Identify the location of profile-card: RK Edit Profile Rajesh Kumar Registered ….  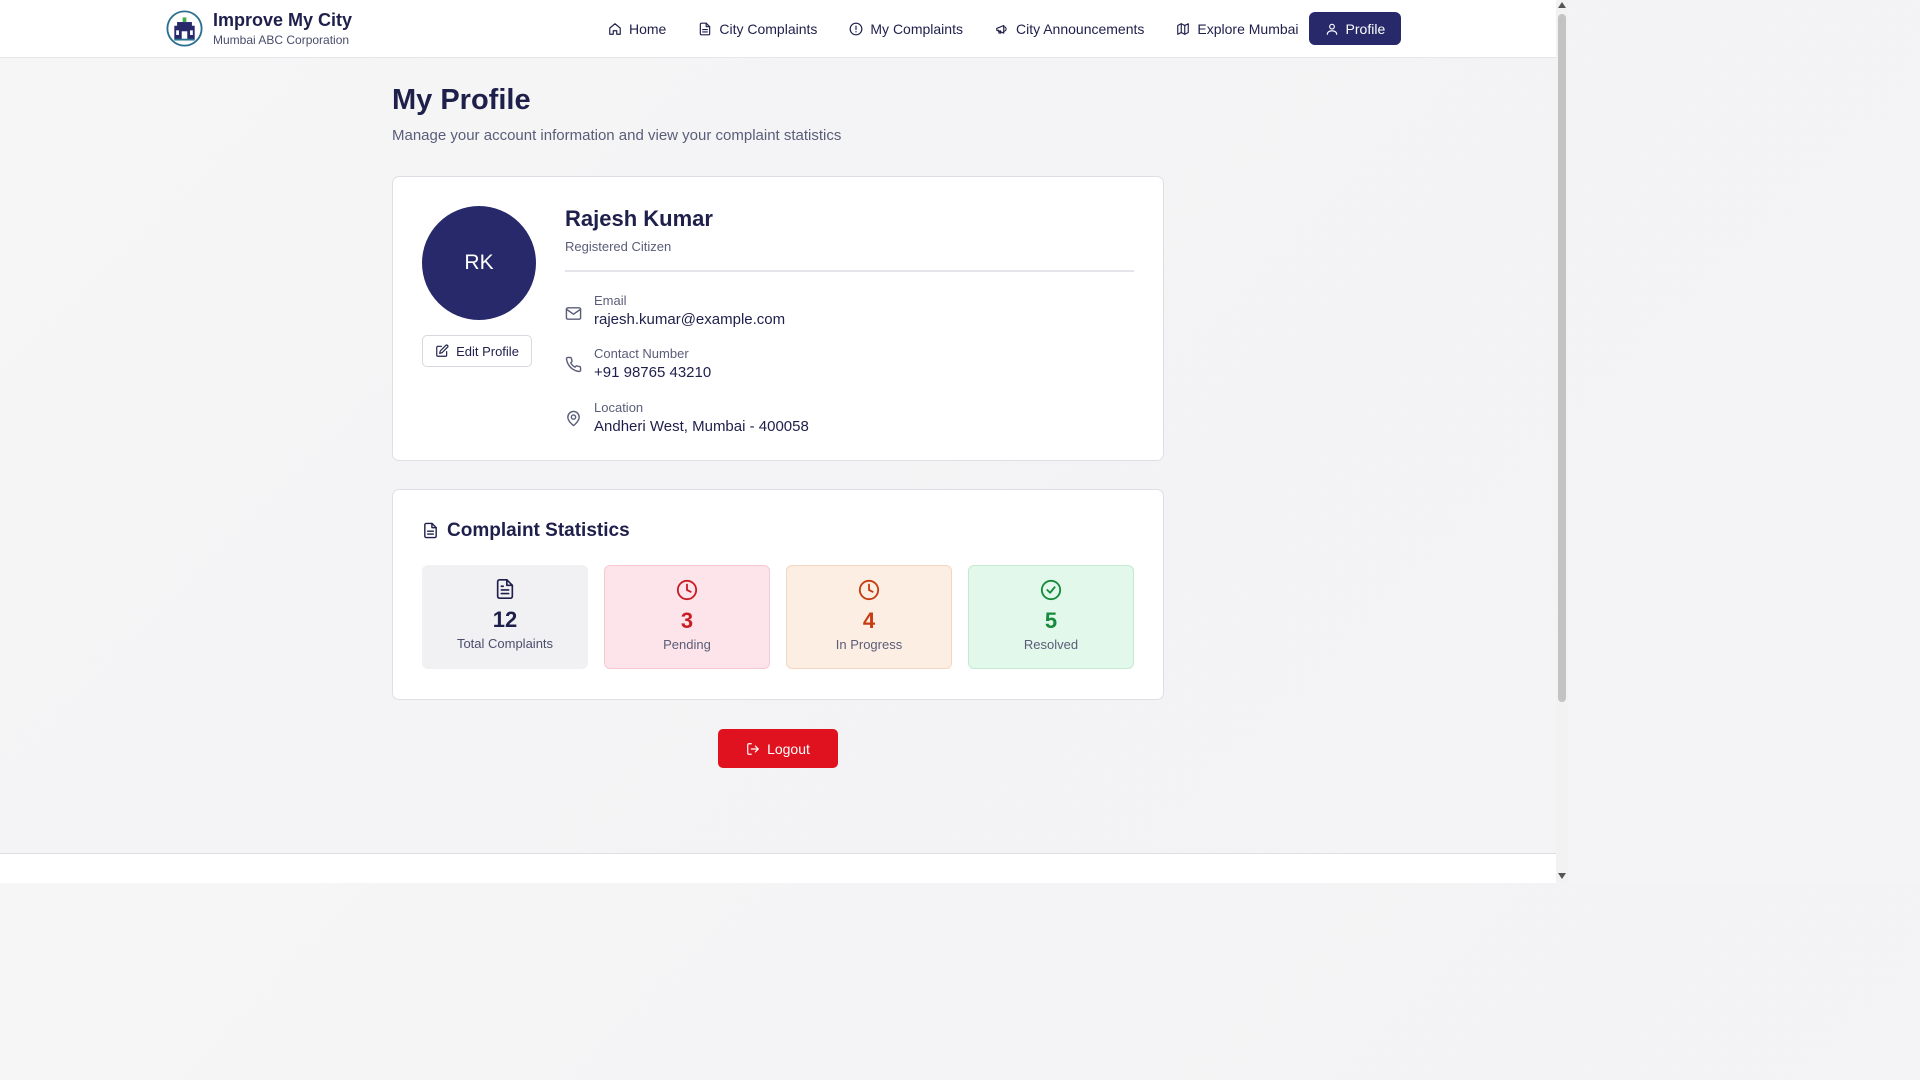
(778, 318).